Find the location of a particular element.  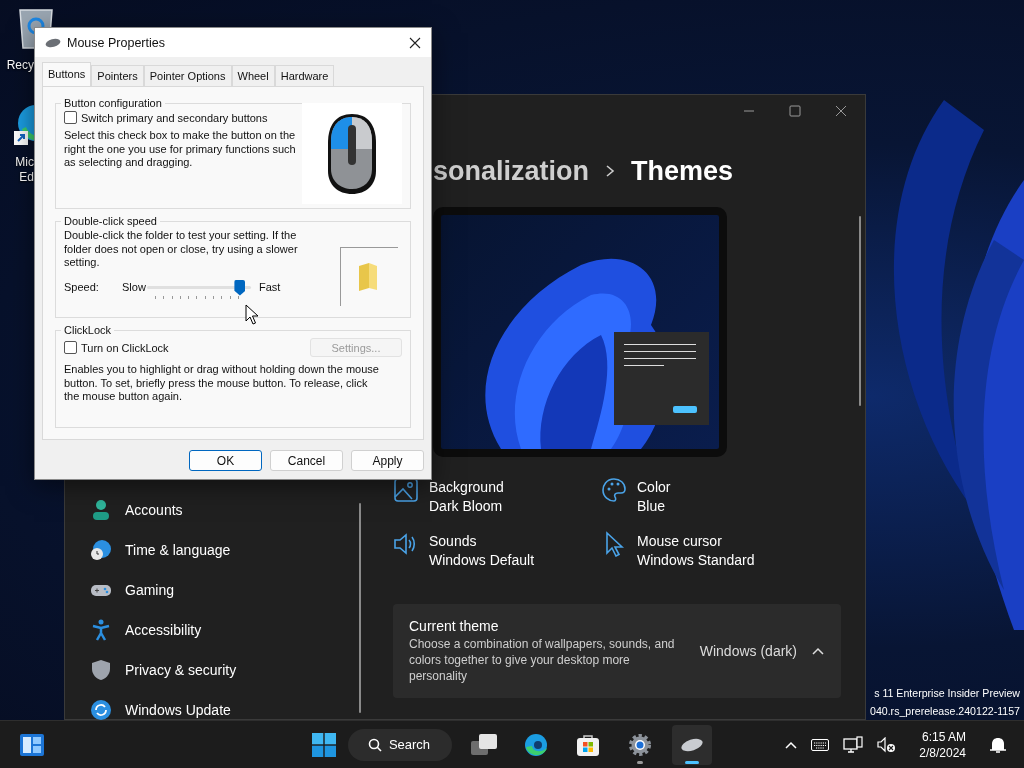

card-description: Choose a combination of wallpapers, sounds, and colors together to give your desktop more personality is located at coordinates (542, 660).